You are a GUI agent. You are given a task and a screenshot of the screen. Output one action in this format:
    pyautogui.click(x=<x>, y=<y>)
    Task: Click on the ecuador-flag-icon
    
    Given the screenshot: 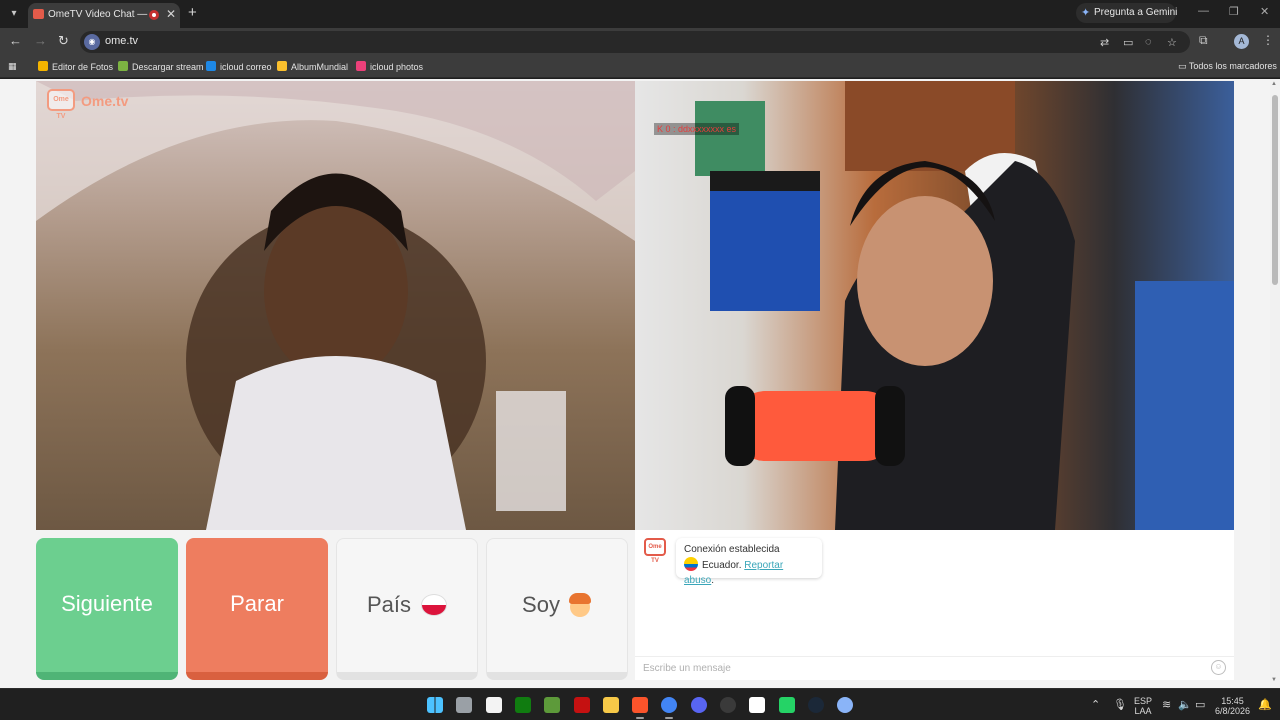 What is the action you would take?
    pyautogui.click(x=691, y=564)
    